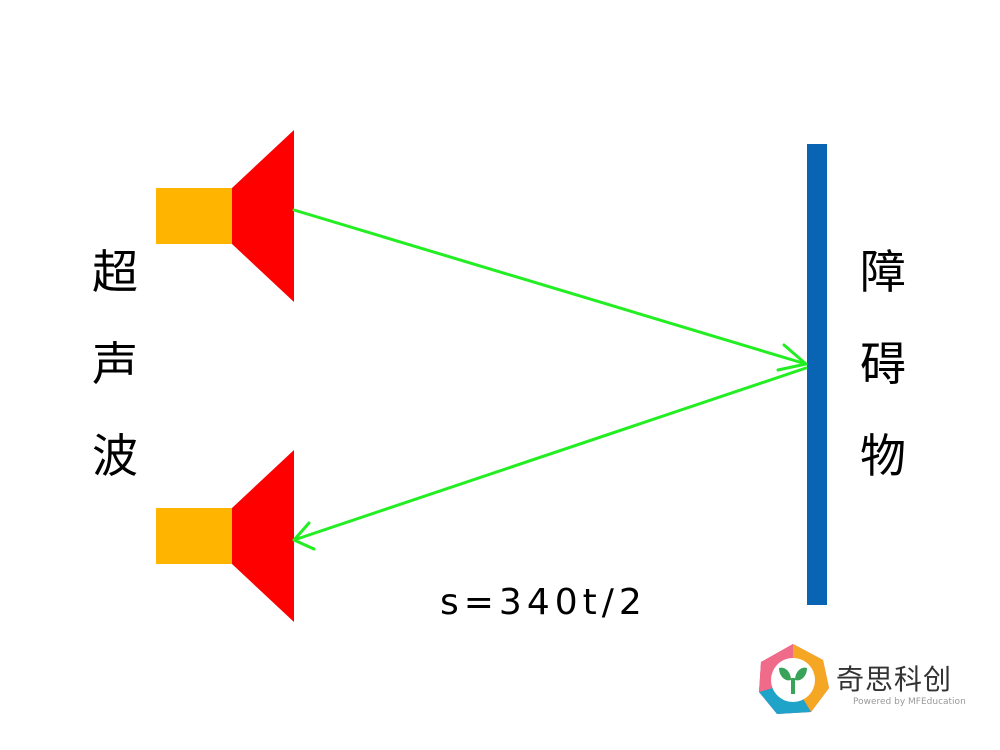  What do you see at coordinates (550, 458) in the screenshot?
I see `reflected-wave-arrow` at bounding box center [550, 458].